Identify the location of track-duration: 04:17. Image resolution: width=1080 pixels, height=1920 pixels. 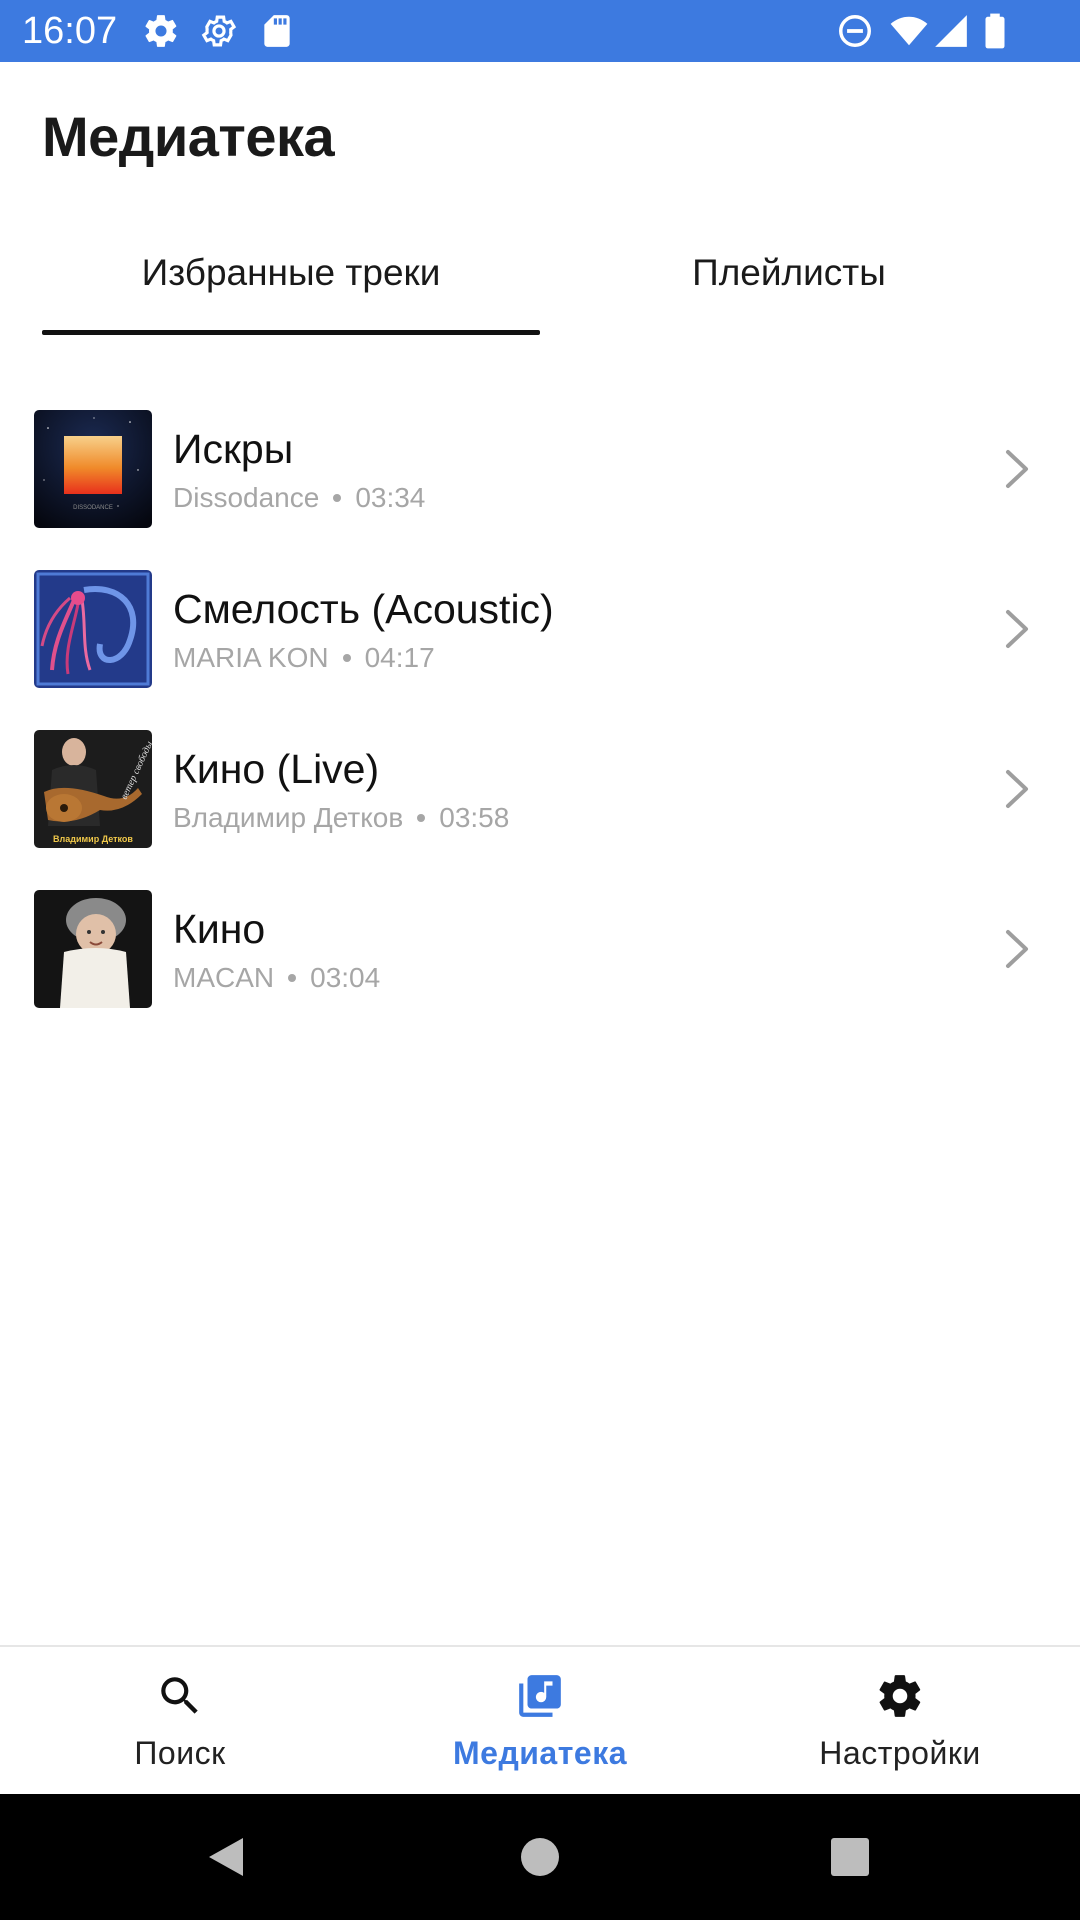
(399, 657).